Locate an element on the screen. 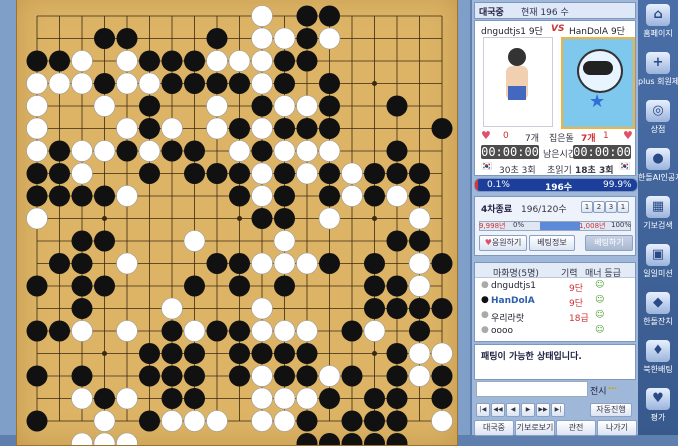 The height and width of the screenshot is (446, 678). korea-flag-icon: 🇰🇷 is located at coordinates (625, 167).